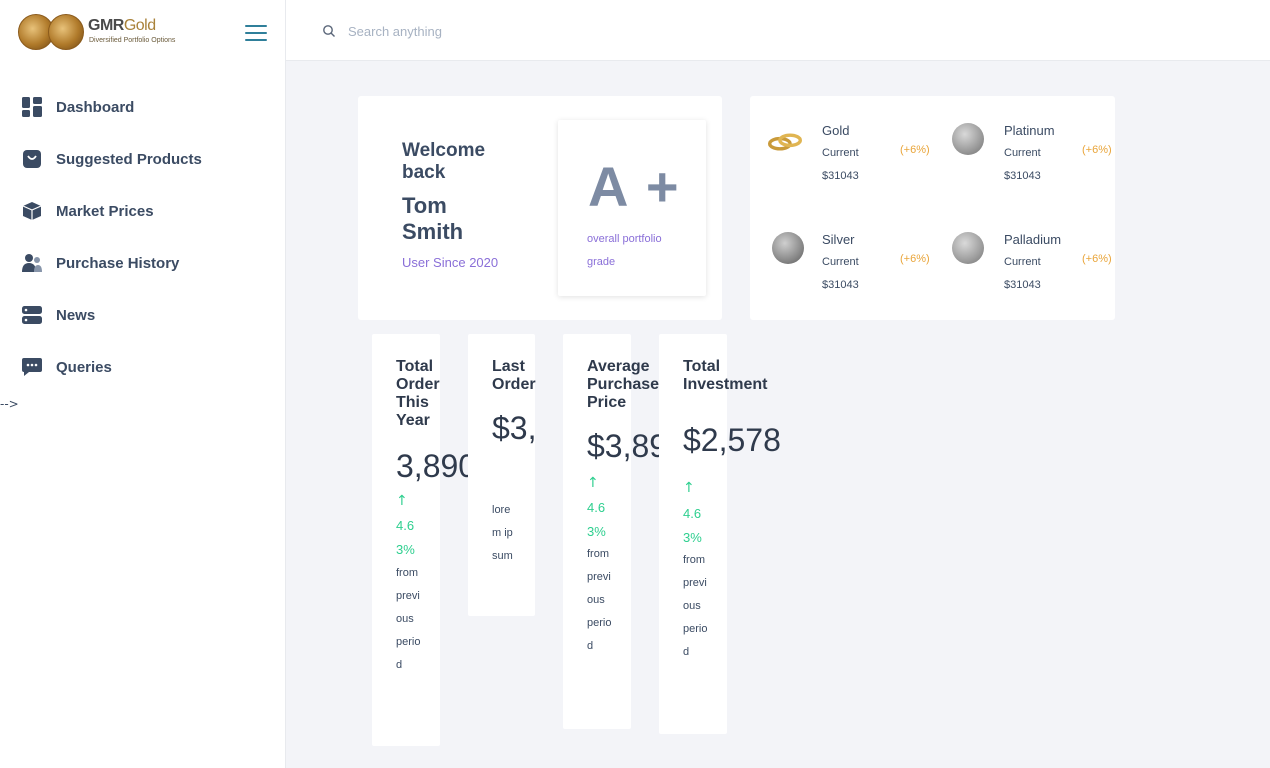 This screenshot has height=768, width=1270. I want to click on metal-name: Platinum, so click(1029, 130).